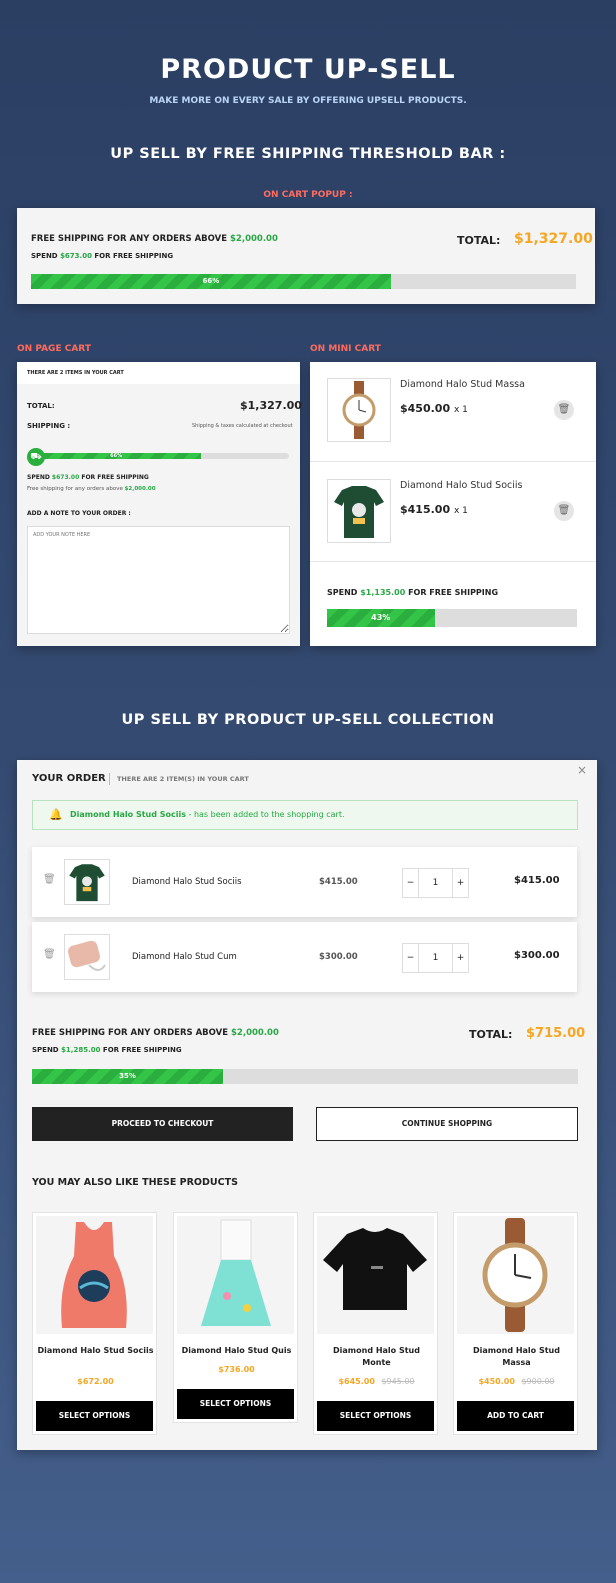 The image size is (616, 1583). What do you see at coordinates (158, 373) in the screenshot?
I see `page-cart-header: THERE ARE 2 ITEMS IN YOUR CART` at bounding box center [158, 373].